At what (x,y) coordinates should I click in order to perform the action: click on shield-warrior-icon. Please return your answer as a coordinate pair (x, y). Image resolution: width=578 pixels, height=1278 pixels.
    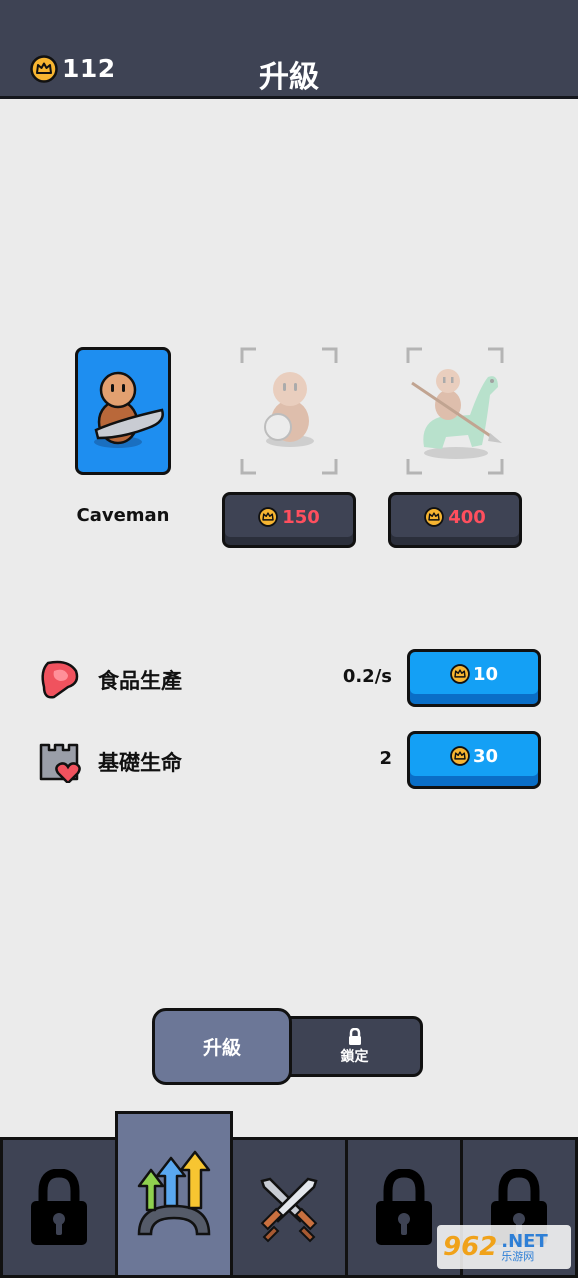
    Looking at the image, I should click on (289, 409).